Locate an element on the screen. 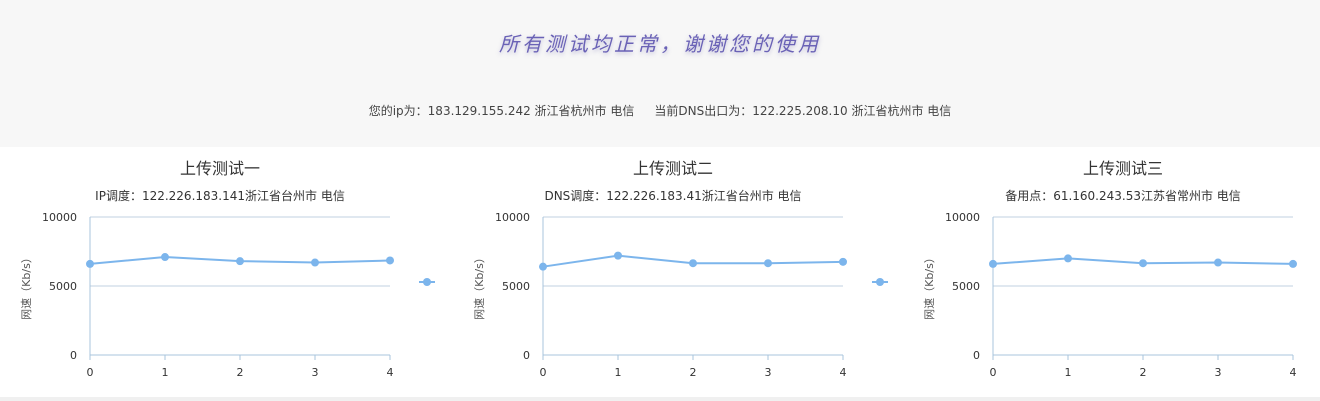 The height and width of the screenshot is (401, 1320). upload-chart-1: 0 1 2 3 4 0 5000 10000 网速（Kb/s） is located at coordinates (227, 295).